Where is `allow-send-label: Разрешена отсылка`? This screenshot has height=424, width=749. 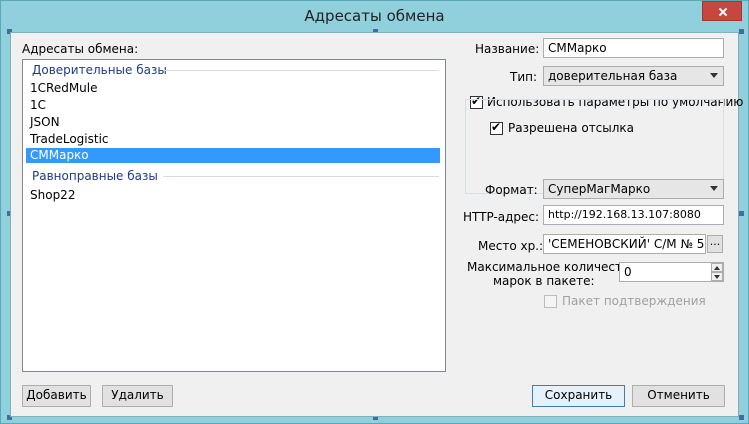
allow-send-label: Разрешена отсылка is located at coordinates (571, 128).